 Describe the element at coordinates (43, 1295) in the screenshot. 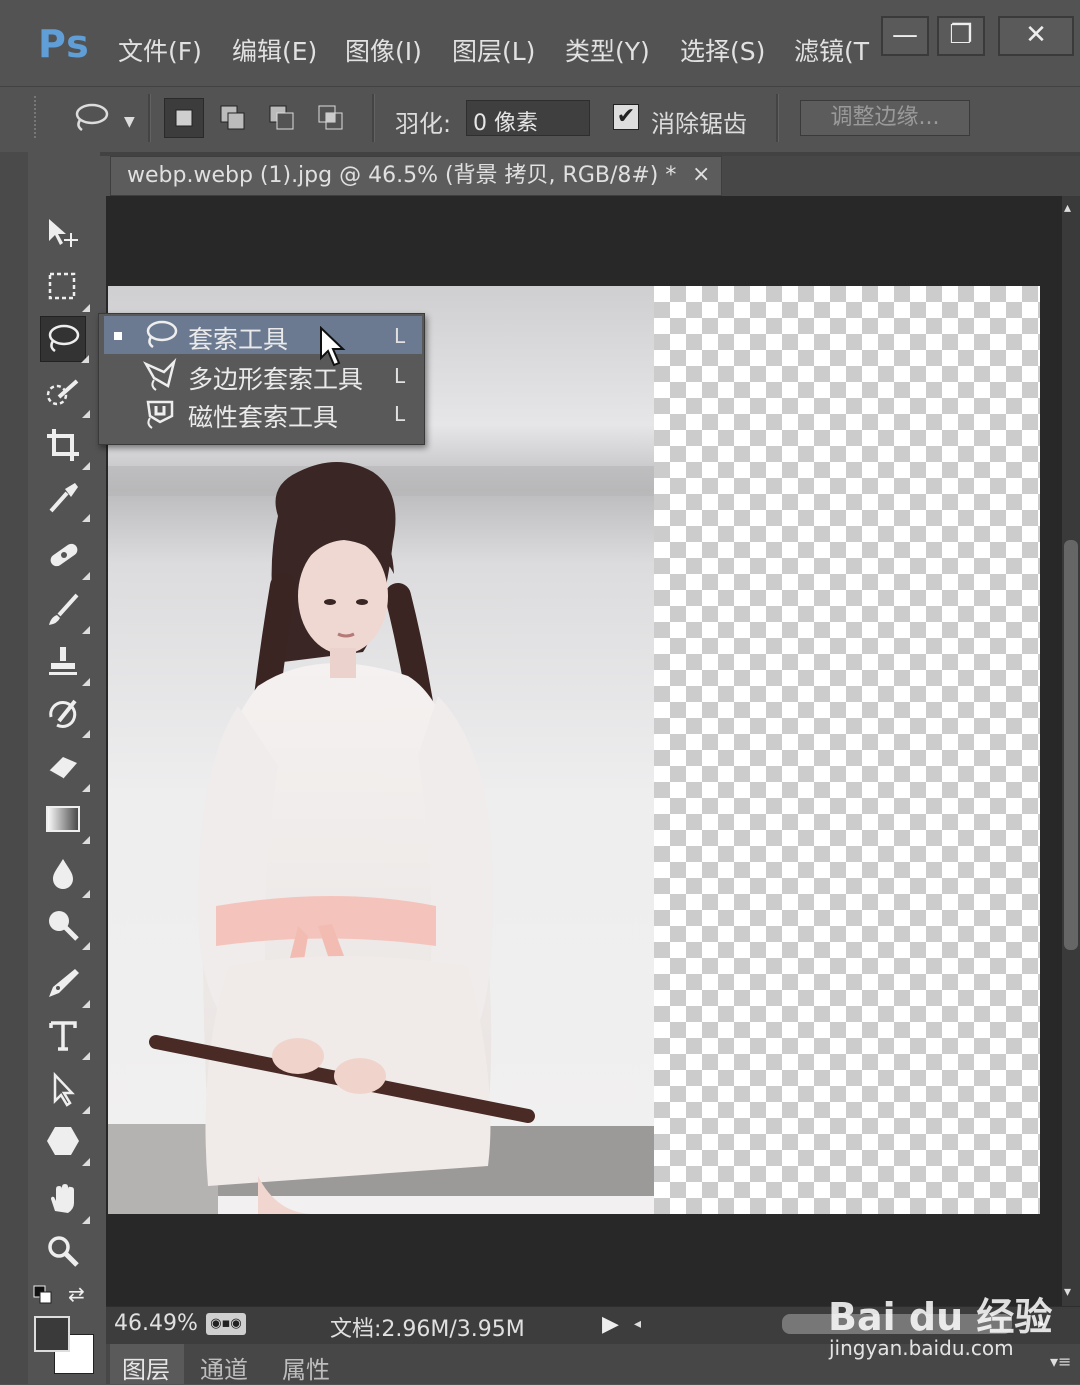

I see `default-colors-icon` at that location.